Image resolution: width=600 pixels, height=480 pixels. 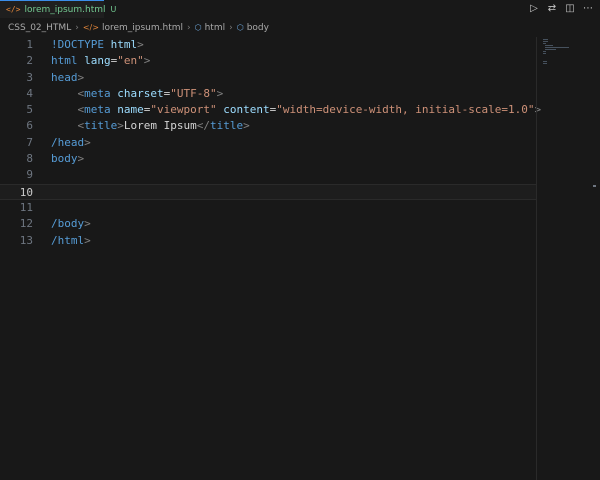 I want to click on line-code: /head>, so click(x=71, y=143).